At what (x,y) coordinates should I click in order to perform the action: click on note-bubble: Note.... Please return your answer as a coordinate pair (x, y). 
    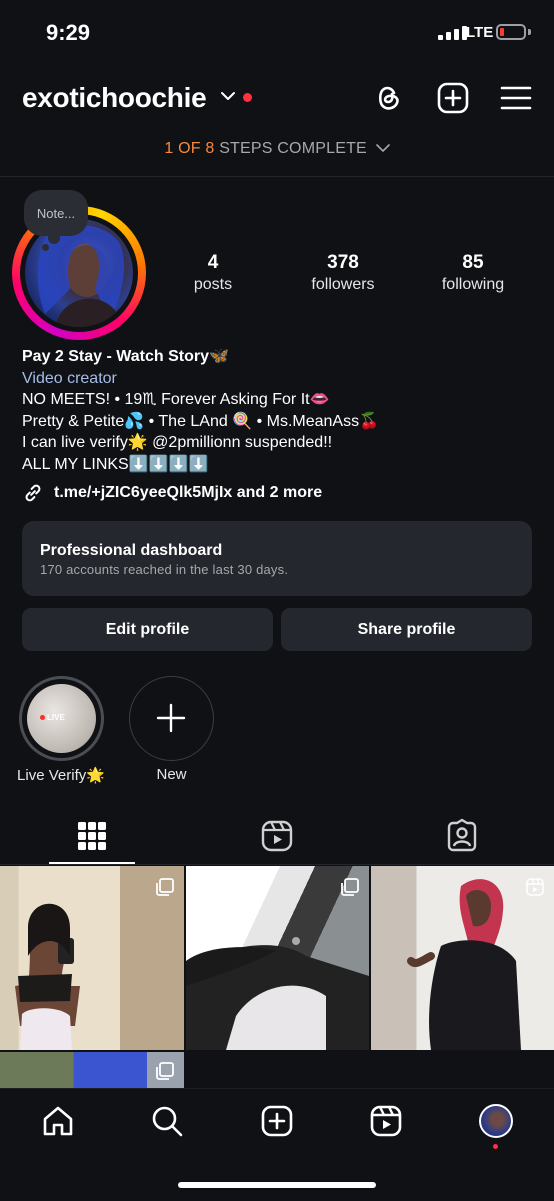
    Looking at the image, I should click on (56, 213).